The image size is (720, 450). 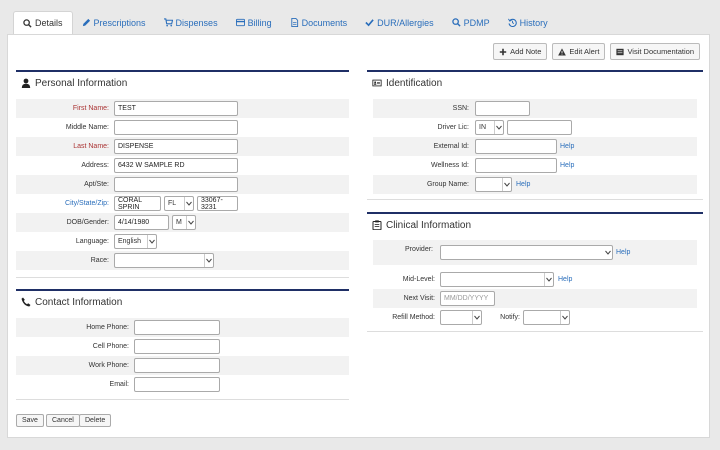 I want to click on work-phone-label: Work Phone:, so click(x=108, y=365).